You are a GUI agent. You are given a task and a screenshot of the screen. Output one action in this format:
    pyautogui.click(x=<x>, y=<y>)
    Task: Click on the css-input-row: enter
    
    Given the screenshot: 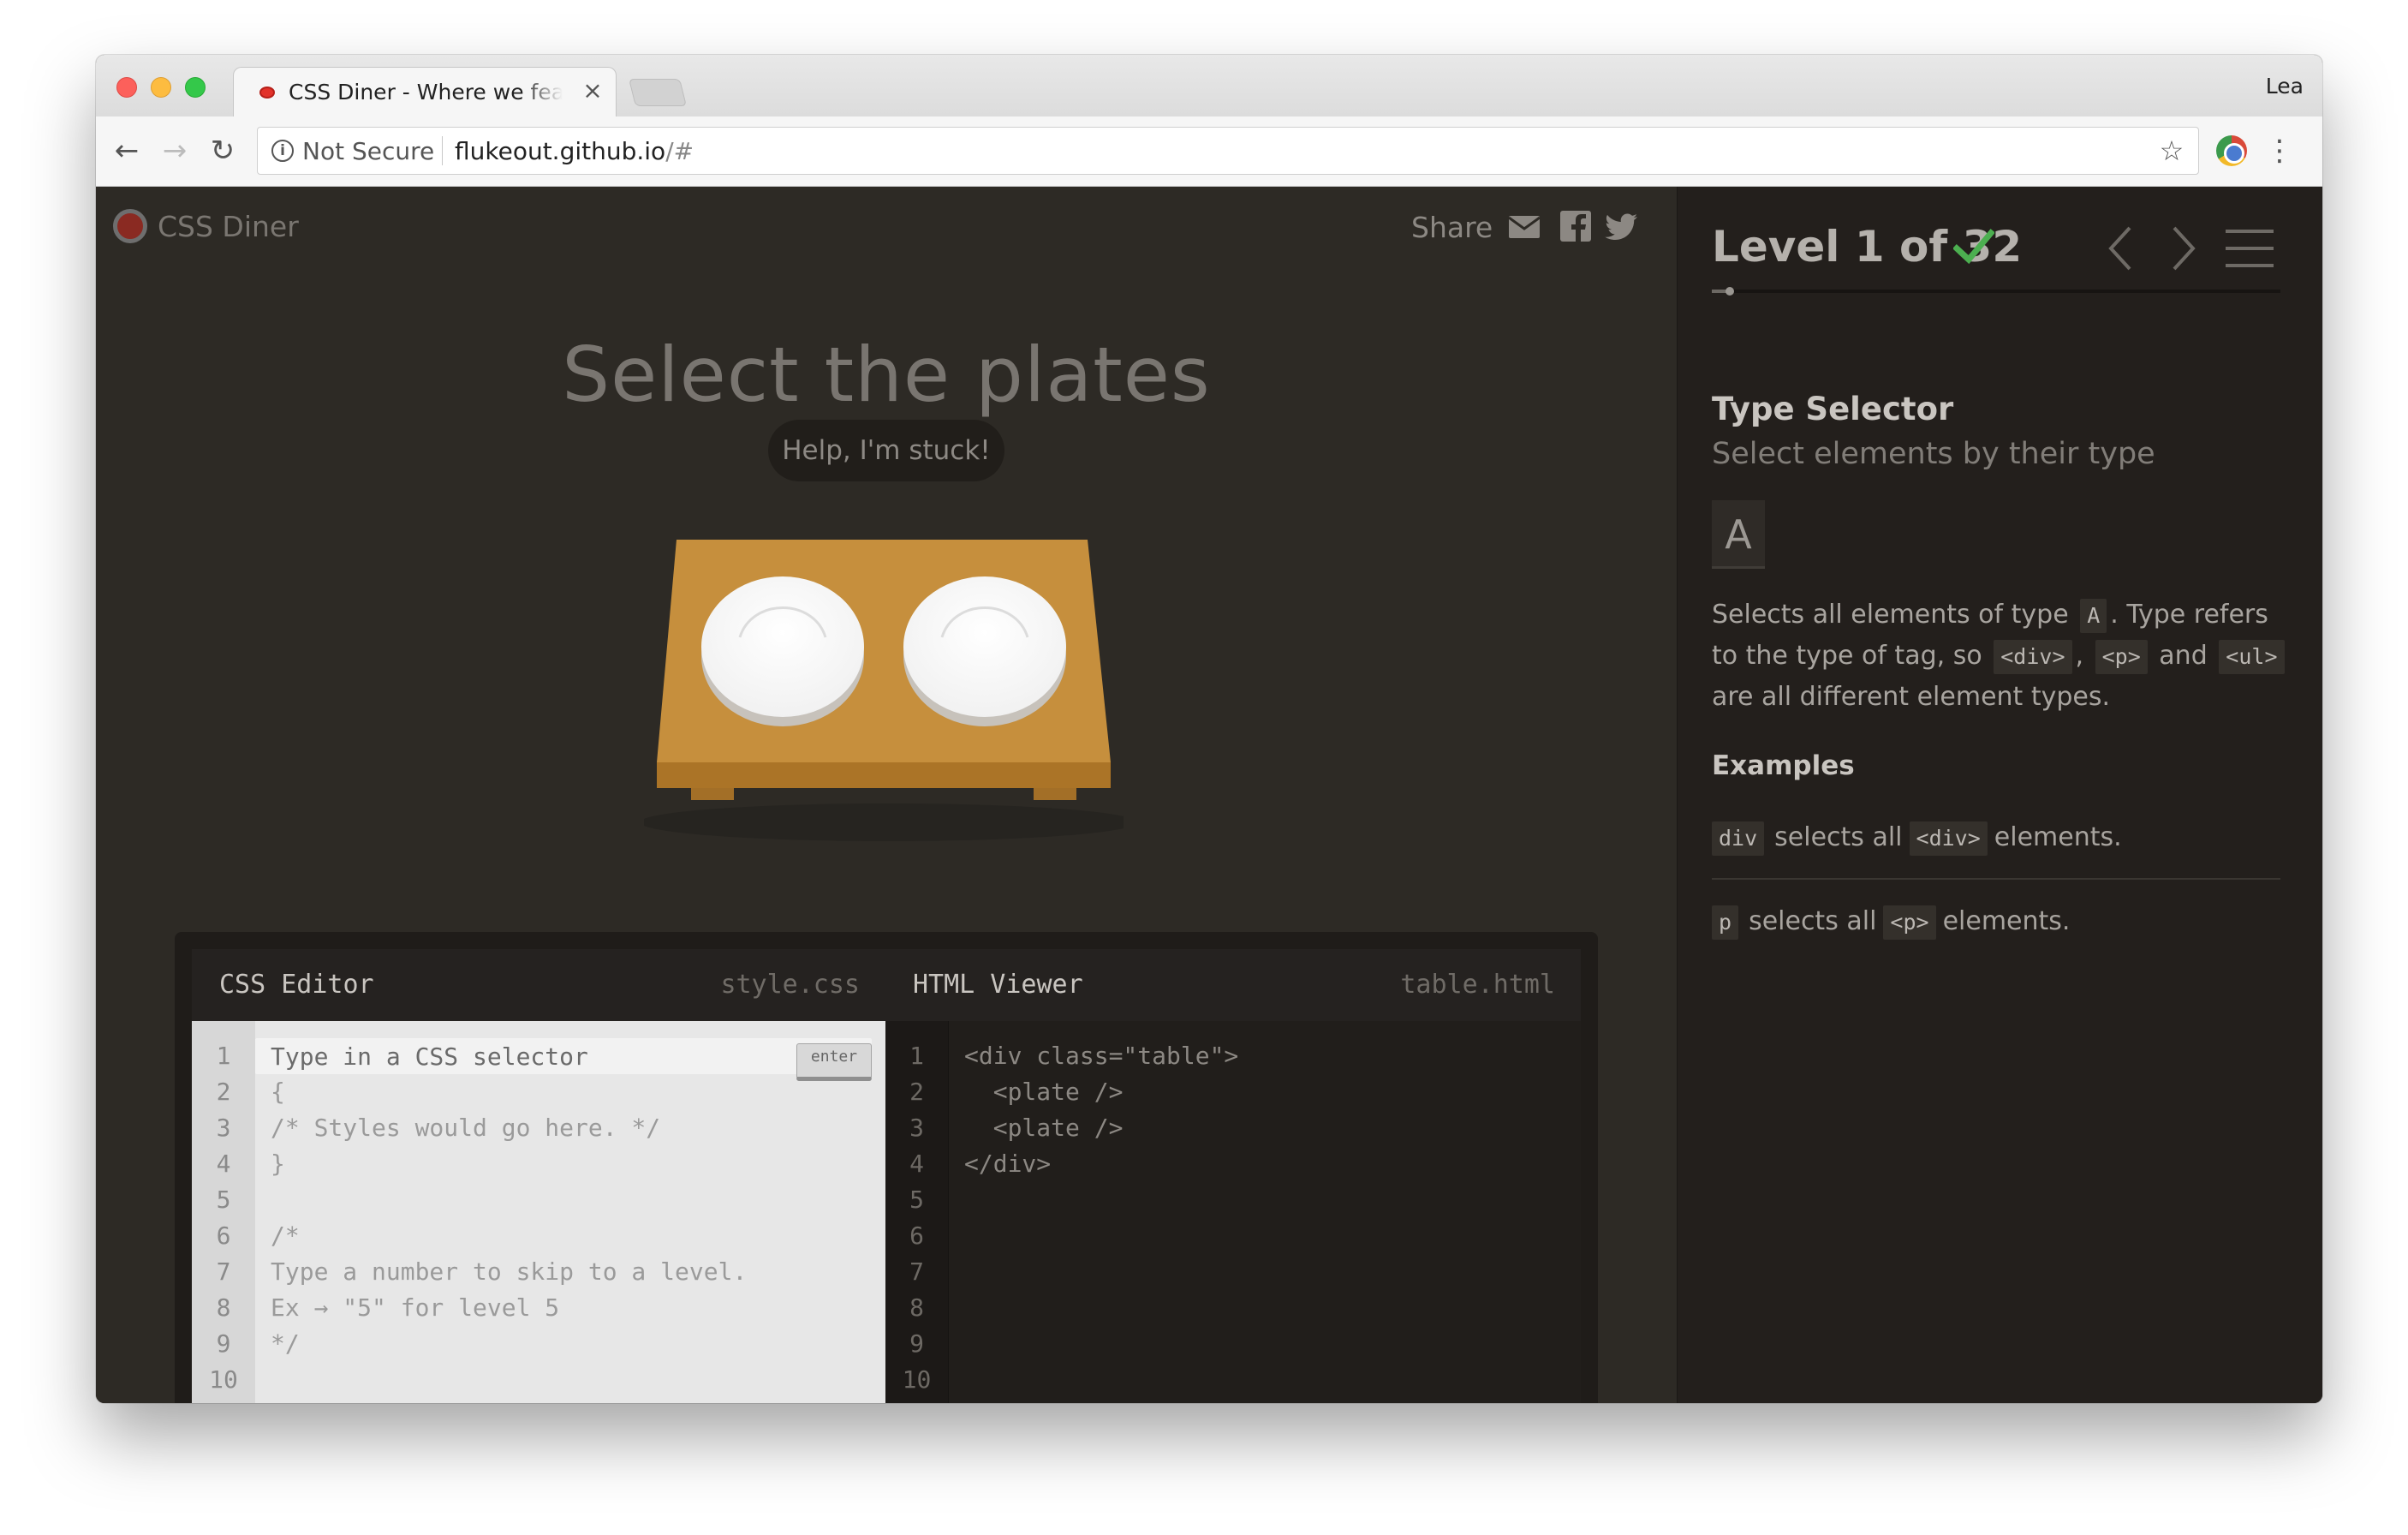 What is the action you would take?
    pyautogui.click(x=563, y=1059)
    